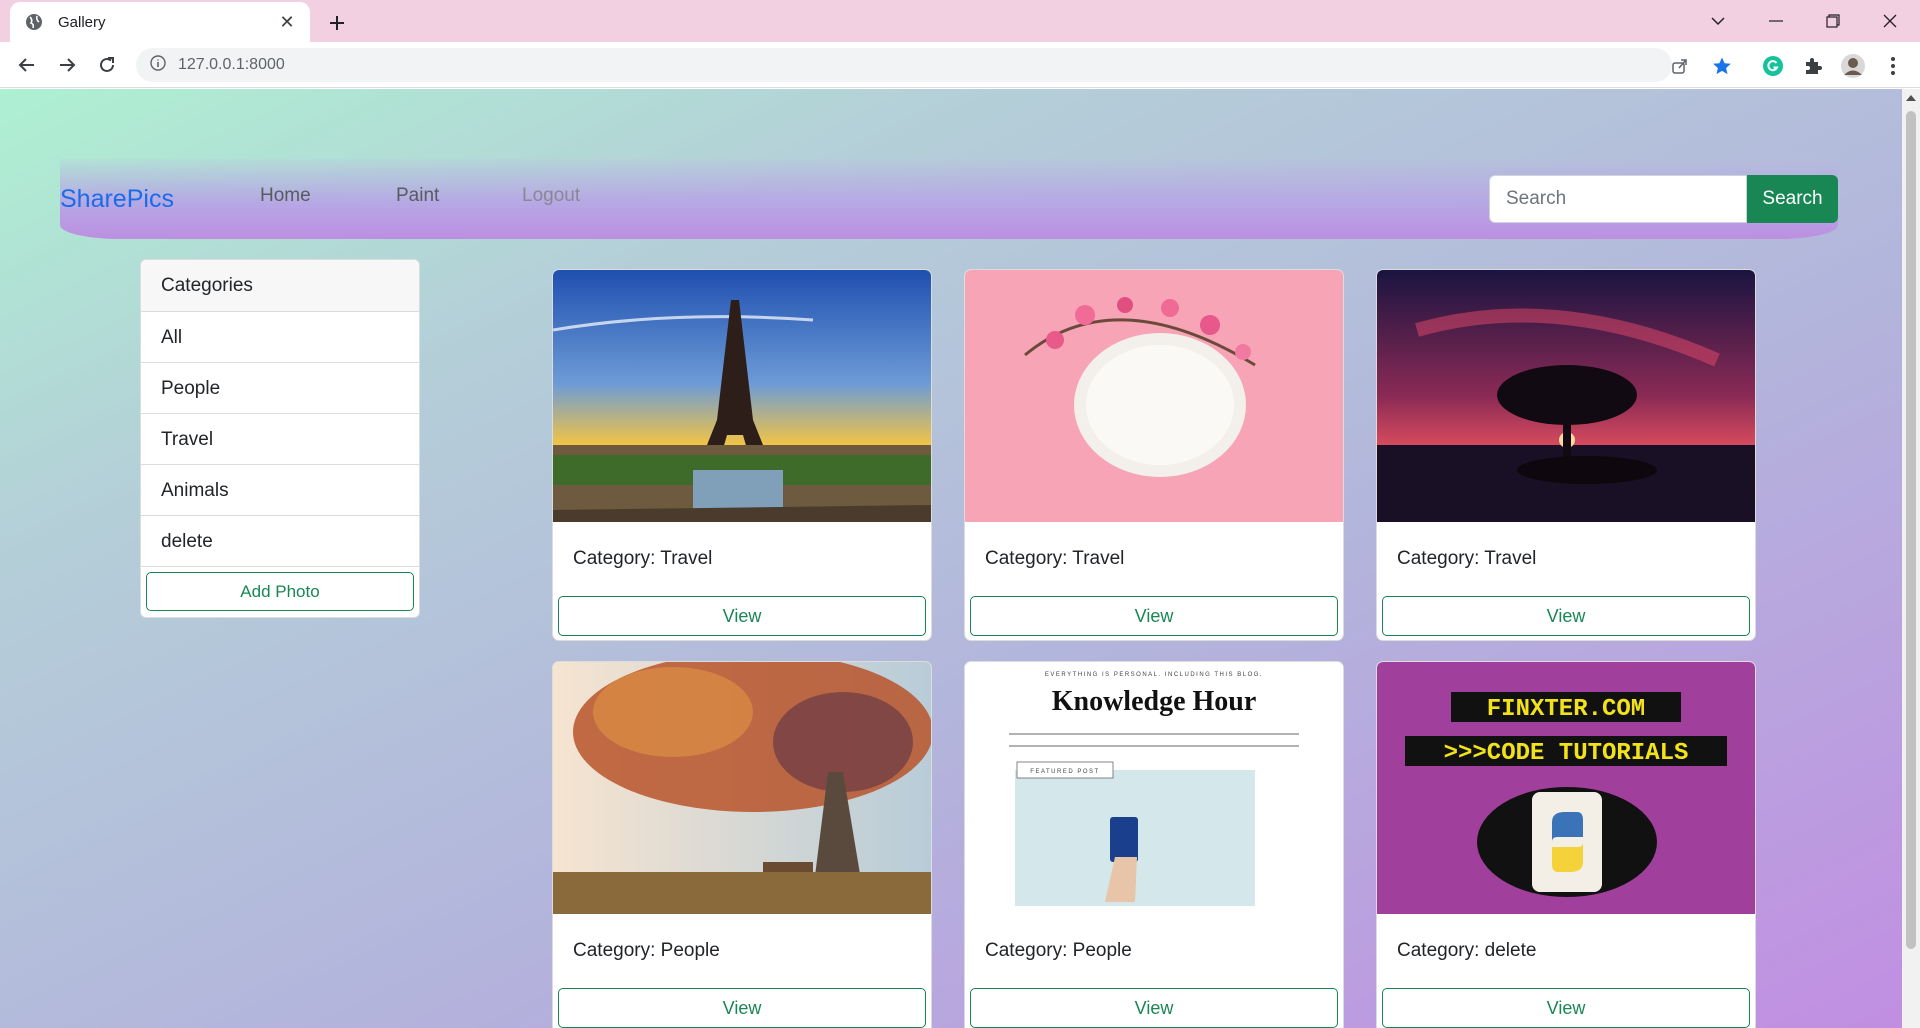 The image size is (1920, 1028). What do you see at coordinates (287, 22) in the screenshot?
I see `close-tab-icon: ✕` at bounding box center [287, 22].